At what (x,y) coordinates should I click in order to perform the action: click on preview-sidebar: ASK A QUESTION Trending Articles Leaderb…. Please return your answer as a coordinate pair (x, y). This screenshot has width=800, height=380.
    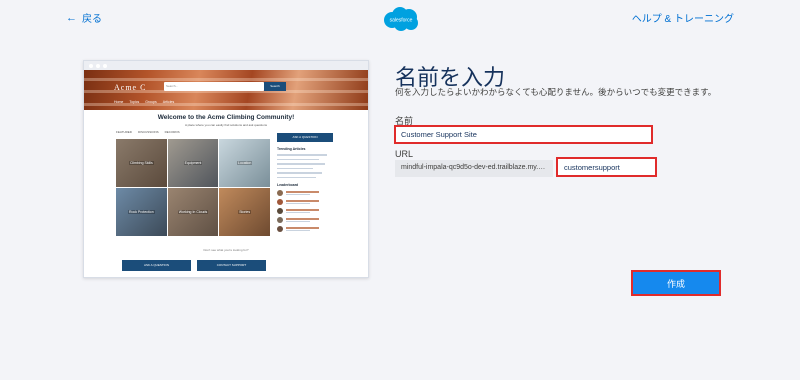
    Looking at the image, I should click on (305, 182).